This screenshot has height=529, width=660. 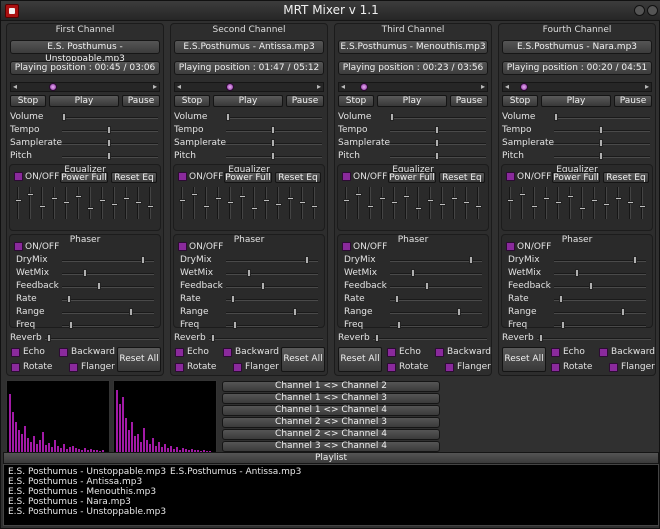 What do you see at coordinates (412, 177) in the screenshot?
I see `power-full-button: Power Full` at bounding box center [412, 177].